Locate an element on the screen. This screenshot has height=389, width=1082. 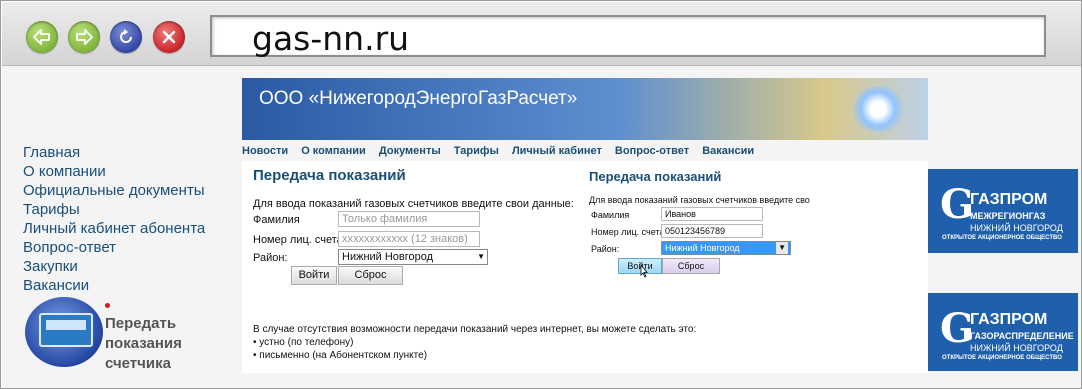
reload-button is located at coordinates (126, 37).